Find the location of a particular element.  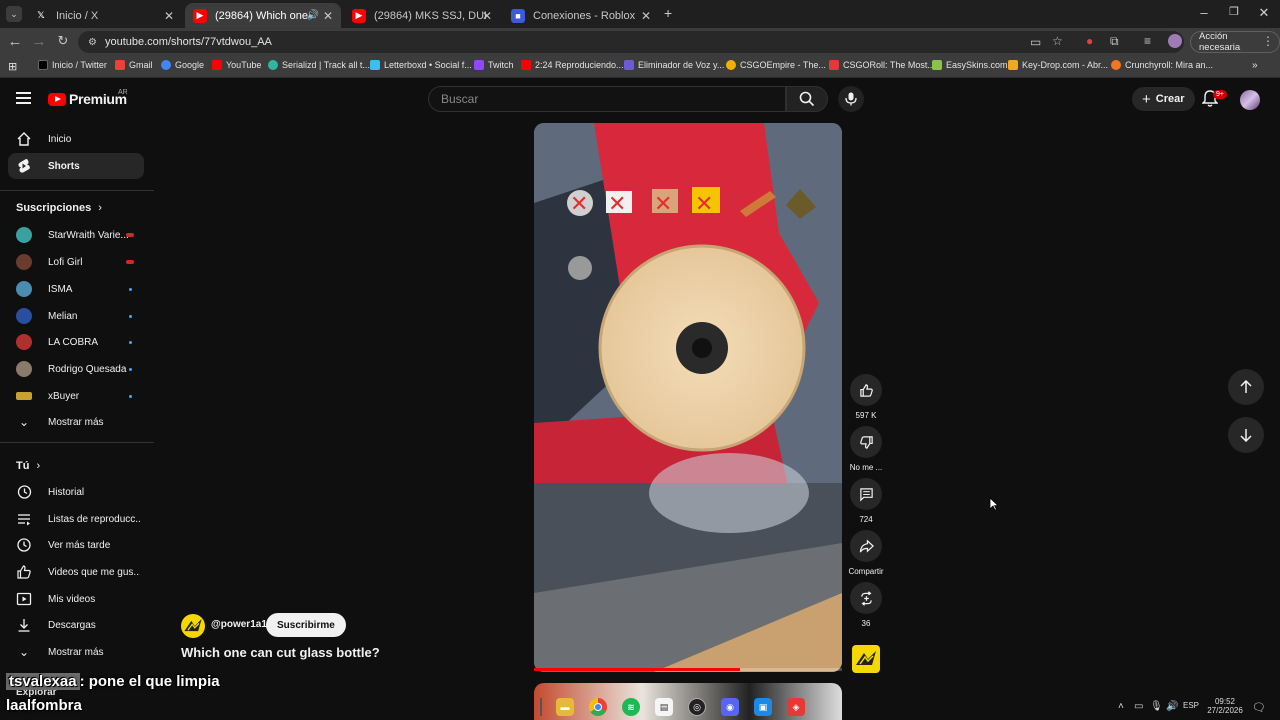

like-action: 597 K is located at coordinates (866, 397).